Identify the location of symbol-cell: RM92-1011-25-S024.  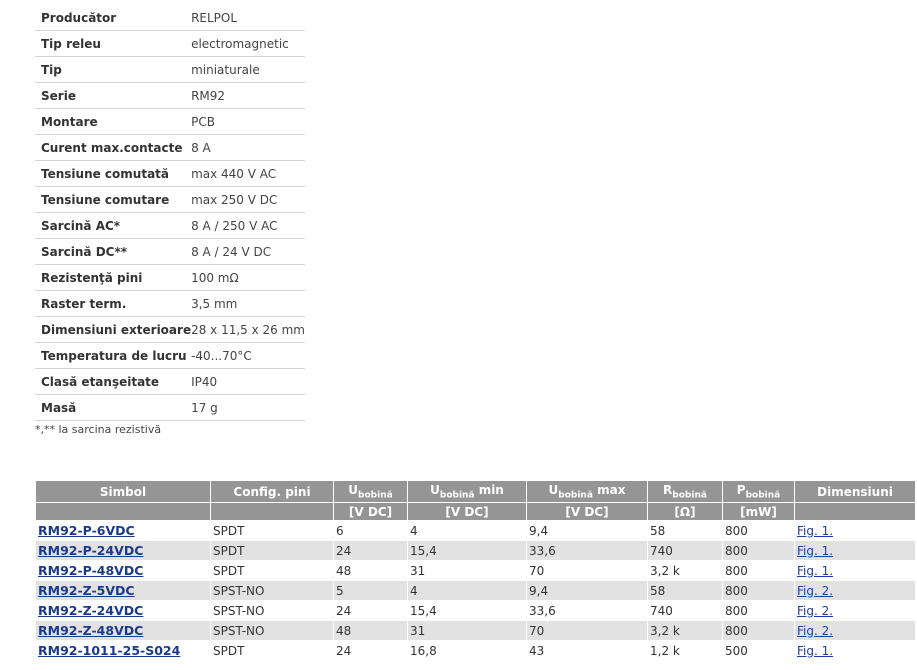
(123, 650).